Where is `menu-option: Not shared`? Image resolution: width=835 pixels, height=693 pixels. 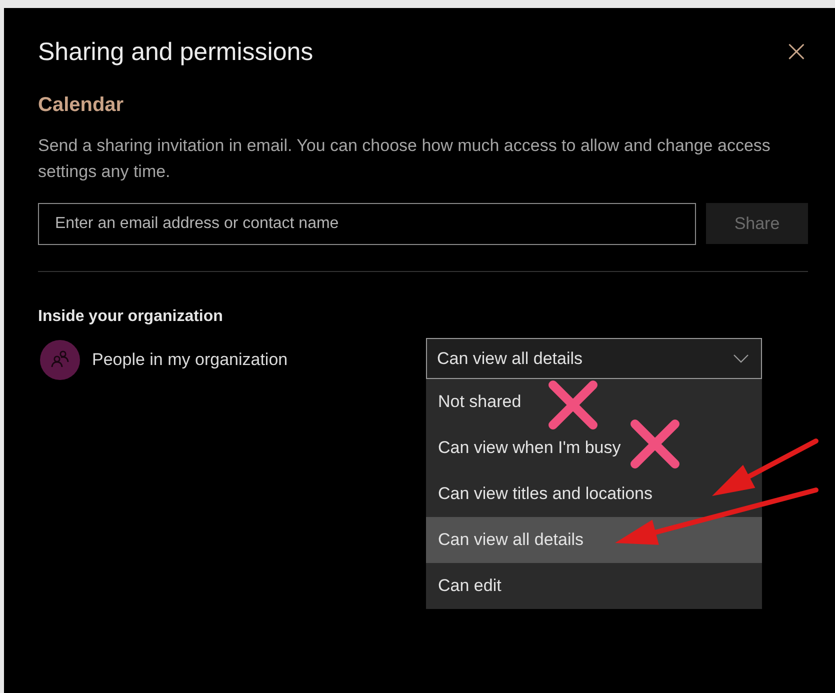 menu-option: Not shared is located at coordinates (594, 402).